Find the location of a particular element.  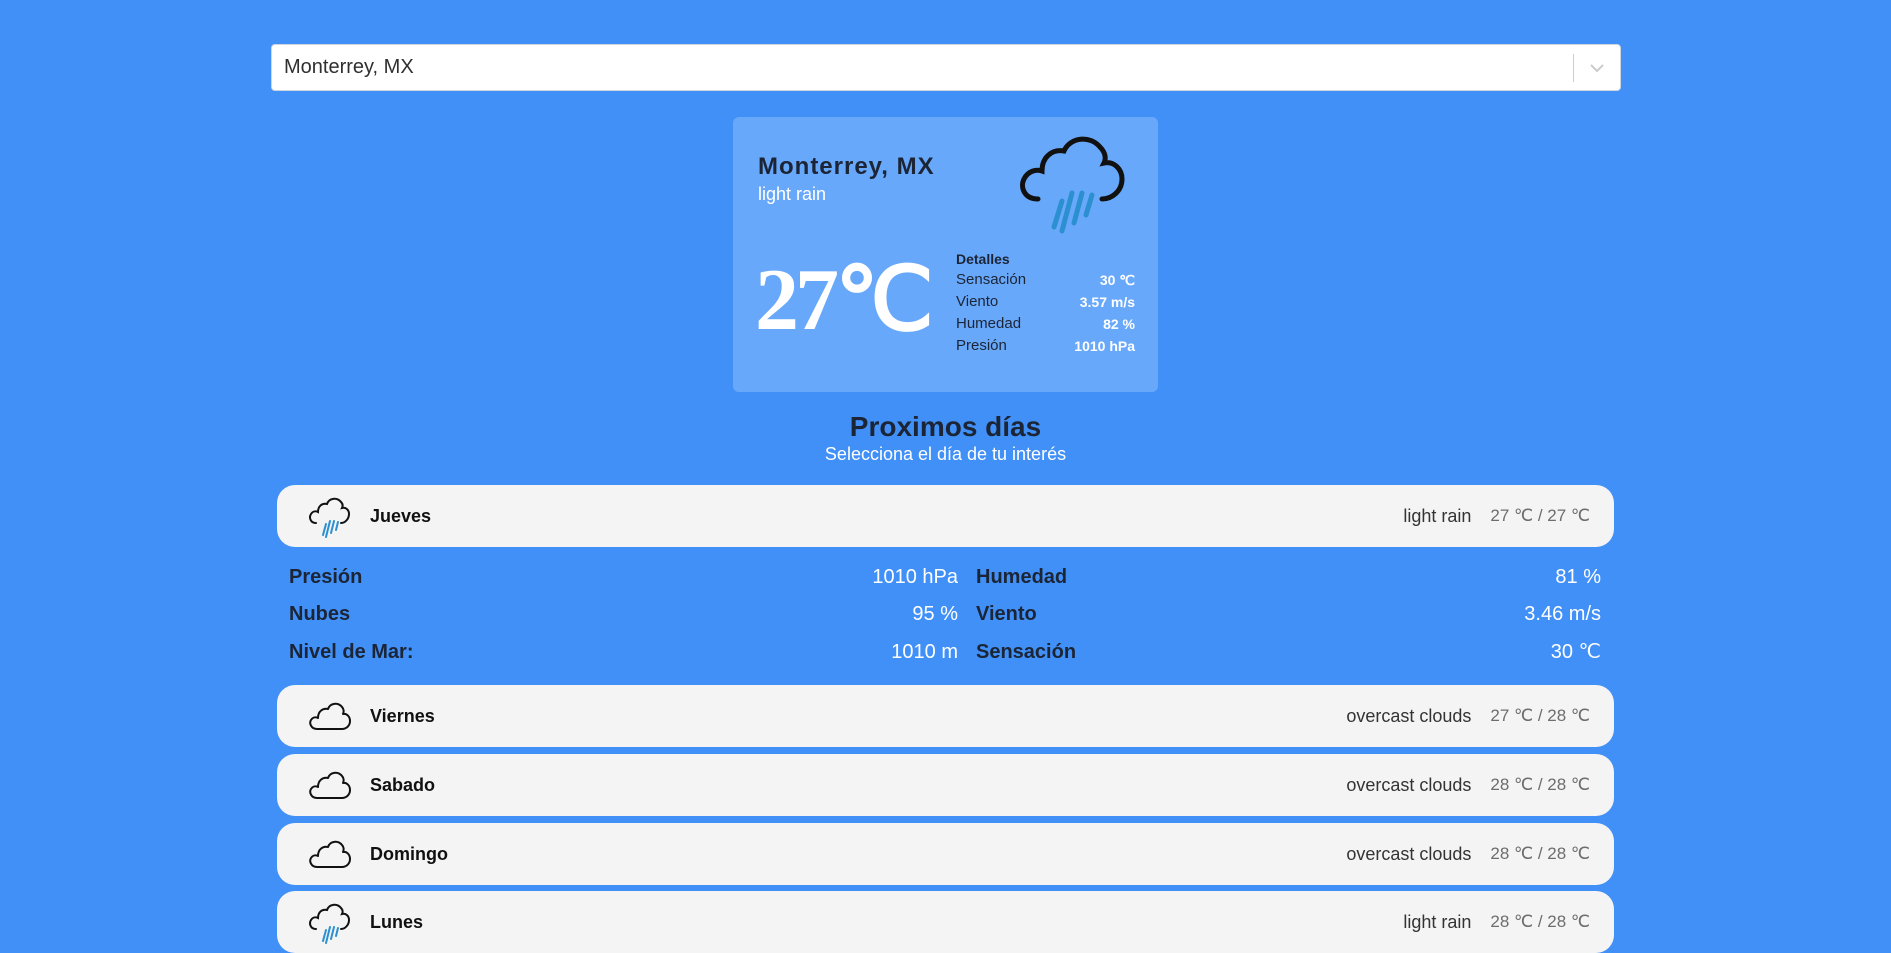

day-name: Jueves is located at coordinates (401, 515).